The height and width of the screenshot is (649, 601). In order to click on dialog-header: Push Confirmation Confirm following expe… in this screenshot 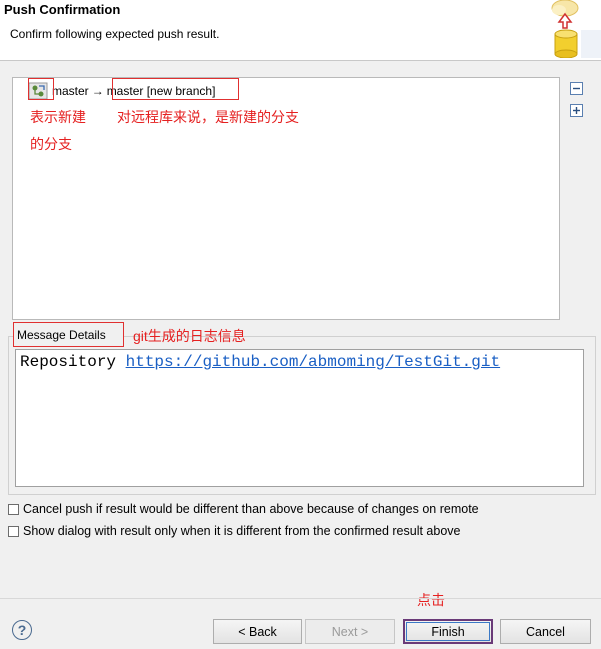, I will do `click(300, 30)`.